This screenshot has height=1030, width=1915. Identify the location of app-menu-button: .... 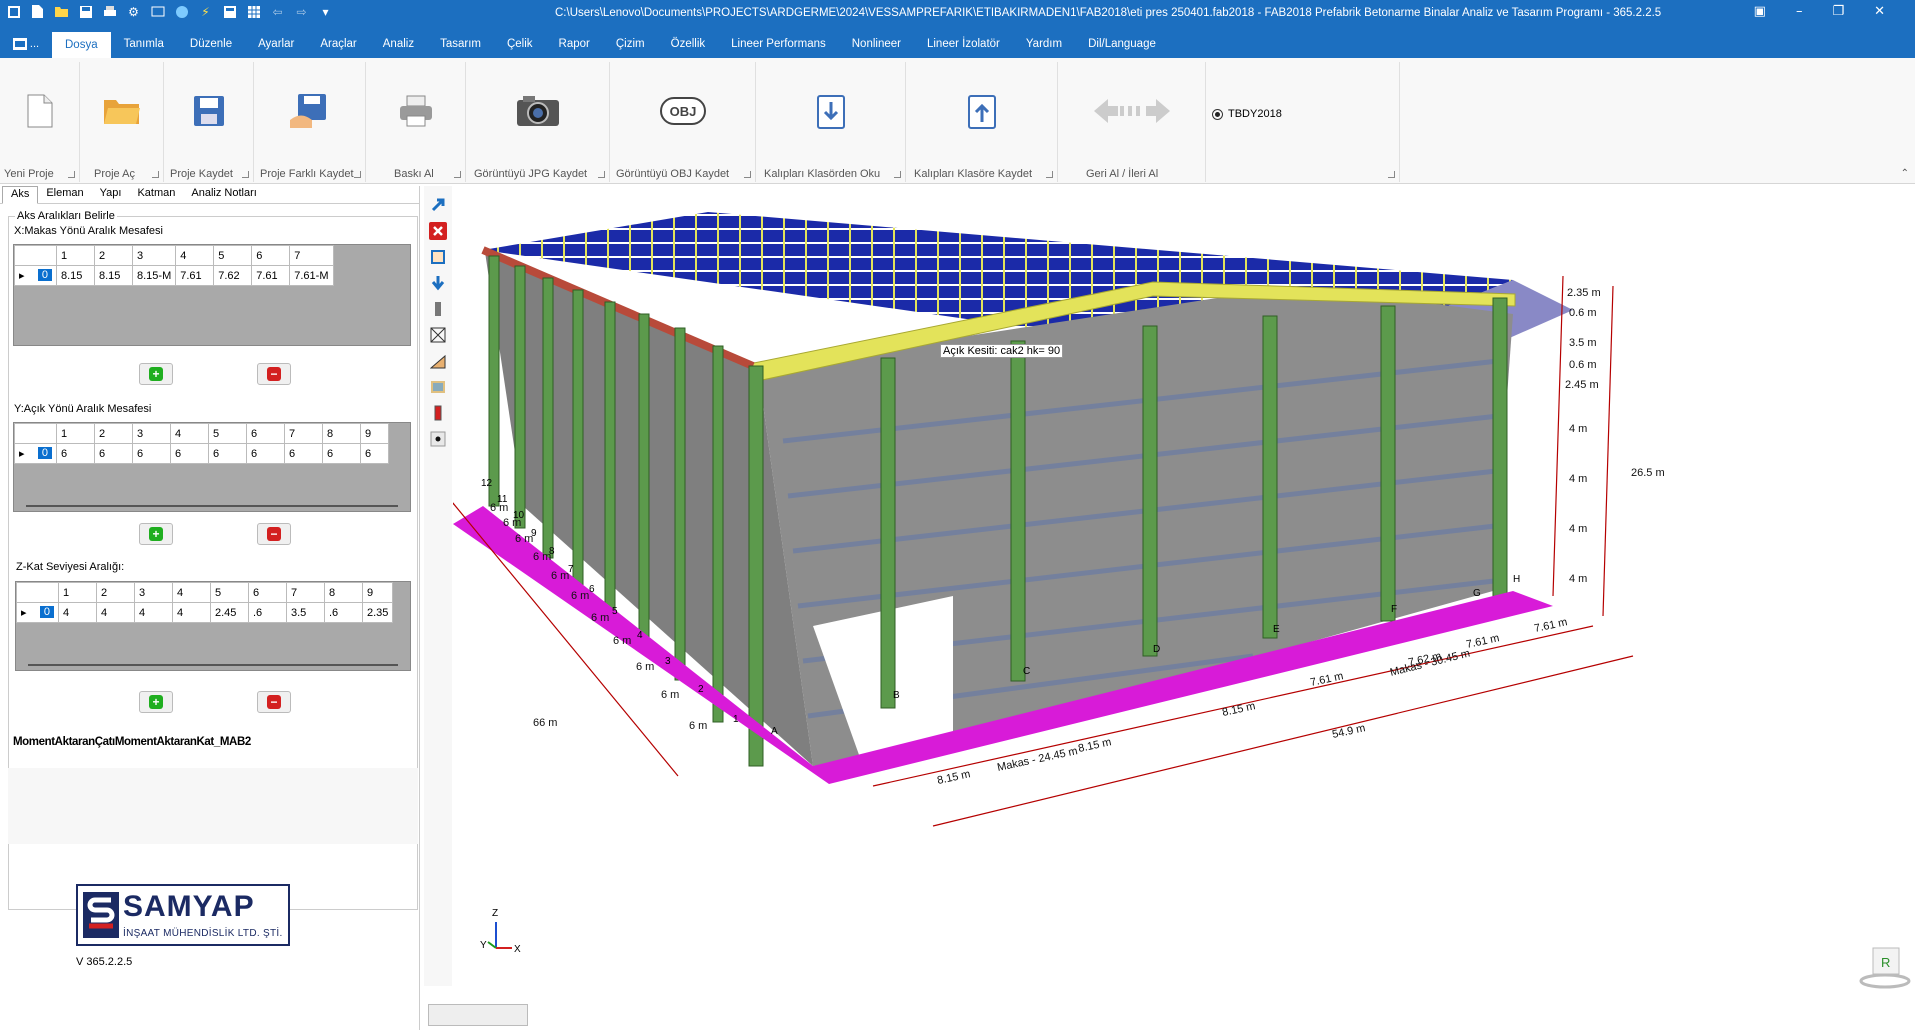
(26, 44).